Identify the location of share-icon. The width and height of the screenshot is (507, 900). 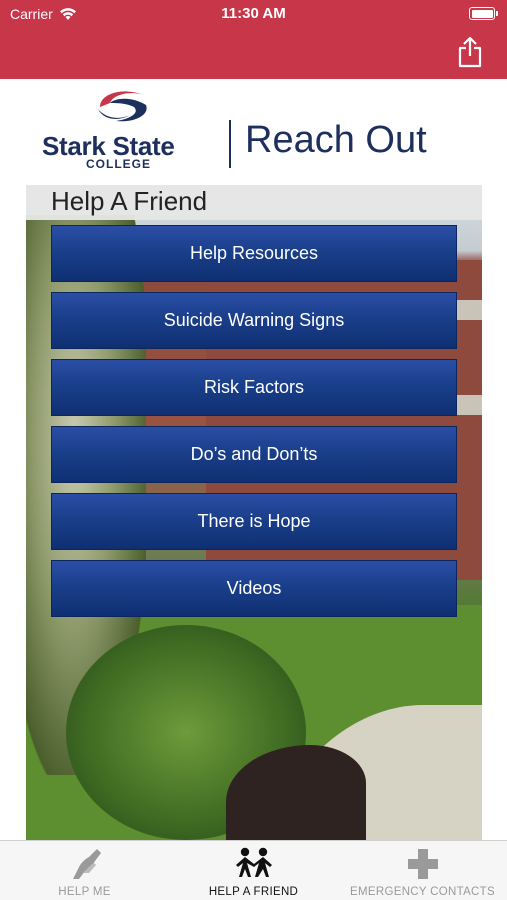
(470, 52).